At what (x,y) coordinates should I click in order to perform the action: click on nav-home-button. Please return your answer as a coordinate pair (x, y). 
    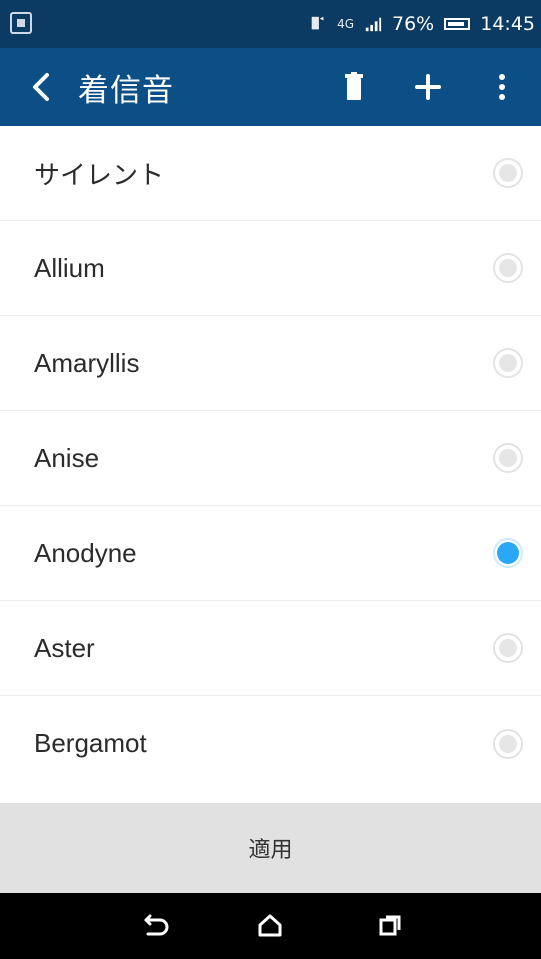
    Looking at the image, I should click on (270, 926).